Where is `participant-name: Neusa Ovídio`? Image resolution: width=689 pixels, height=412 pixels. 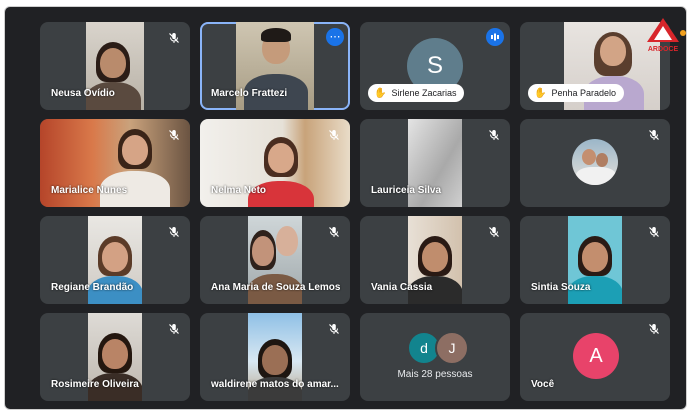
participant-name: Neusa Ovídio is located at coordinates (83, 93).